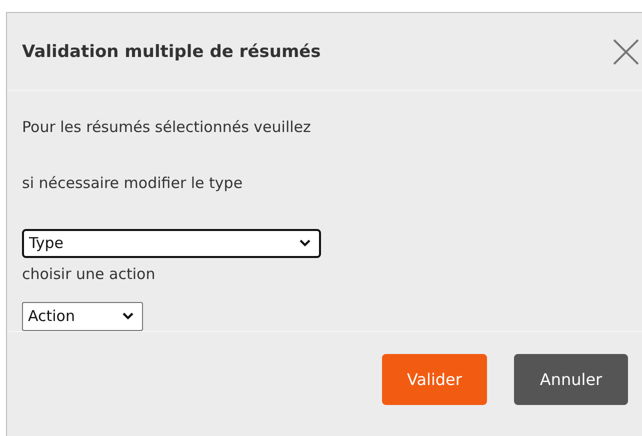  What do you see at coordinates (571, 379) in the screenshot?
I see `cancel-button: Annuler` at bounding box center [571, 379].